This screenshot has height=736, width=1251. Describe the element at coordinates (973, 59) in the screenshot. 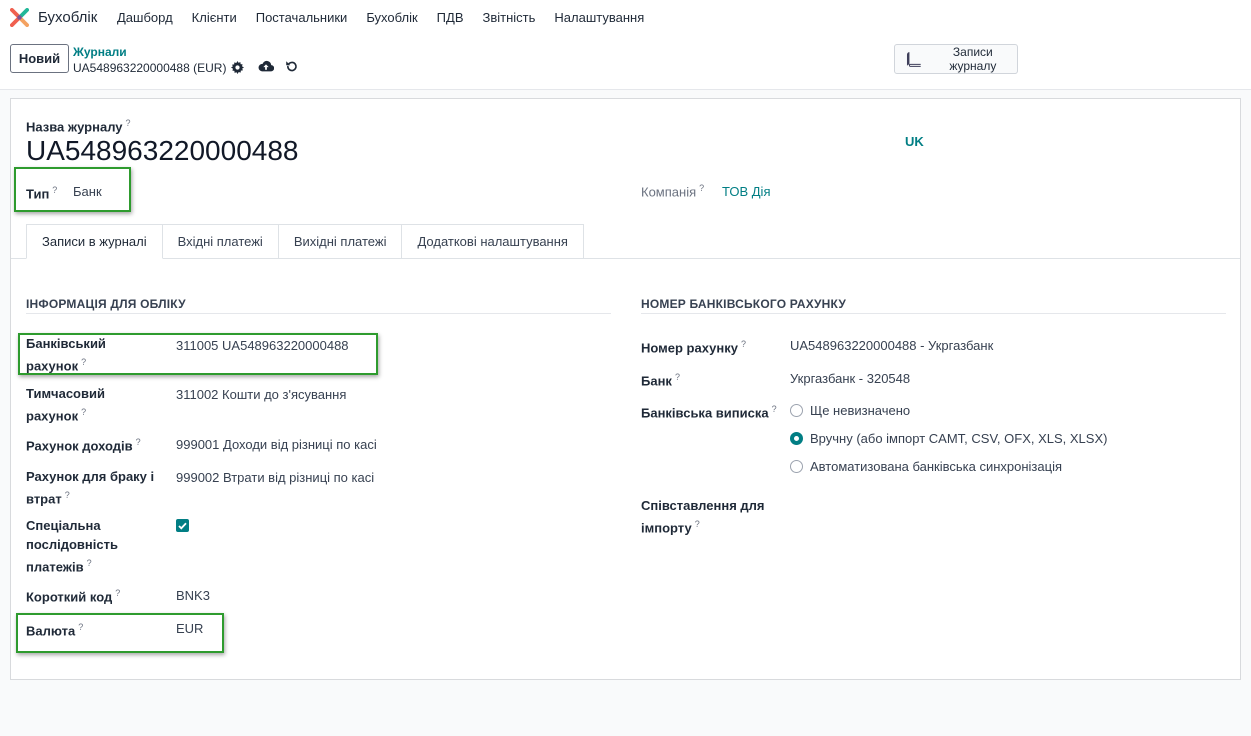

I see `journal-entries-label: Записи журналу` at that location.